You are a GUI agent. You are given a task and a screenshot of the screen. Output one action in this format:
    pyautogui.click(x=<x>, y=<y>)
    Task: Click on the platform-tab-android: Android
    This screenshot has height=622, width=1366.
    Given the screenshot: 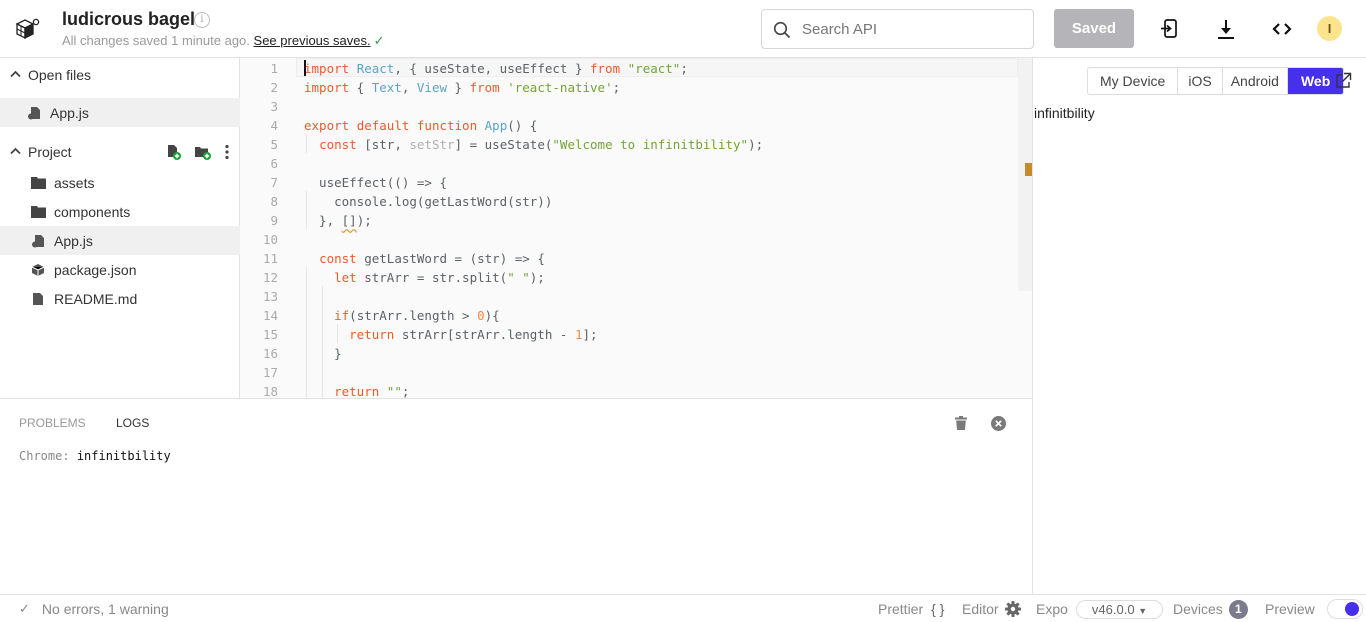 What is the action you would take?
    pyautogui.click(x=1255, y=81)
    